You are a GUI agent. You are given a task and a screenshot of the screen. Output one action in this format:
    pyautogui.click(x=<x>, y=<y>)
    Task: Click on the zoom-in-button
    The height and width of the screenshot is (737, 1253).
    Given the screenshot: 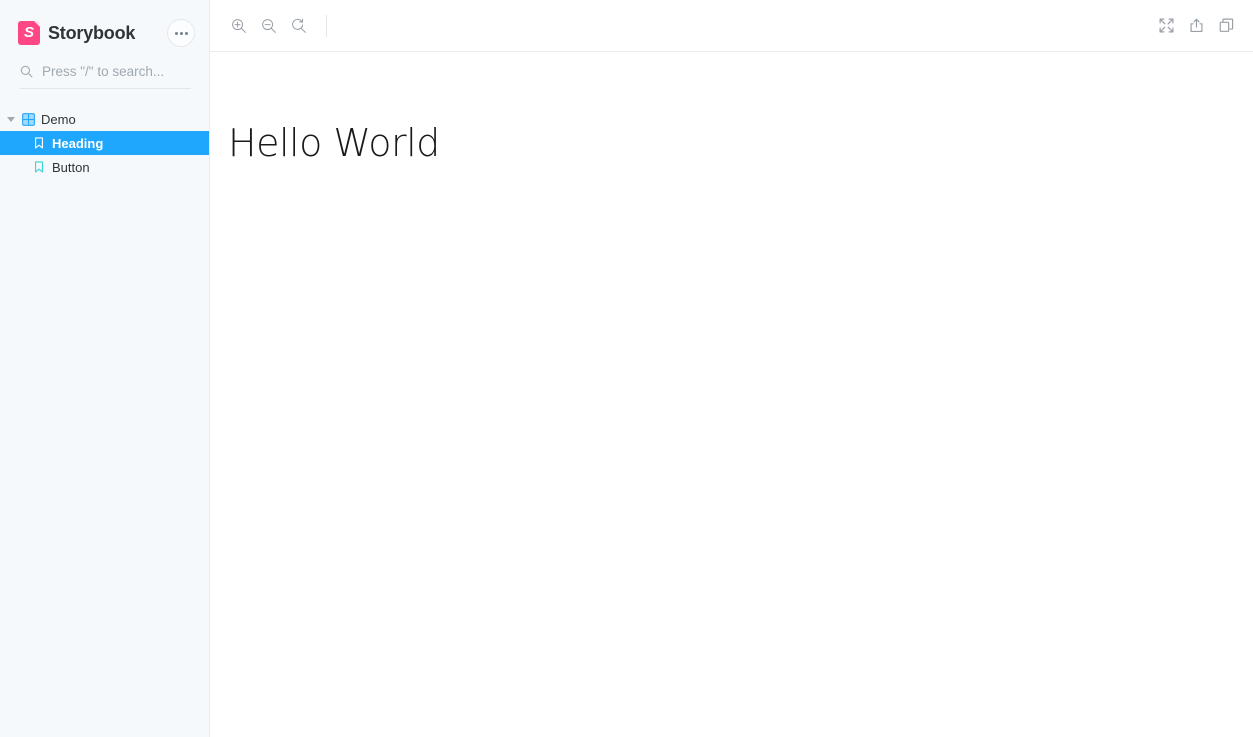 What is the action you would take?
    pyautogui.click(x=239, y=26)
    